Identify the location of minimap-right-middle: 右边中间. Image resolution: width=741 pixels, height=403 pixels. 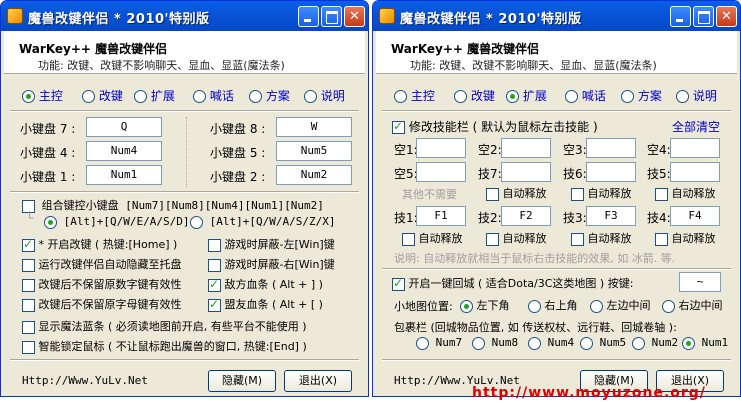
(692, 305).